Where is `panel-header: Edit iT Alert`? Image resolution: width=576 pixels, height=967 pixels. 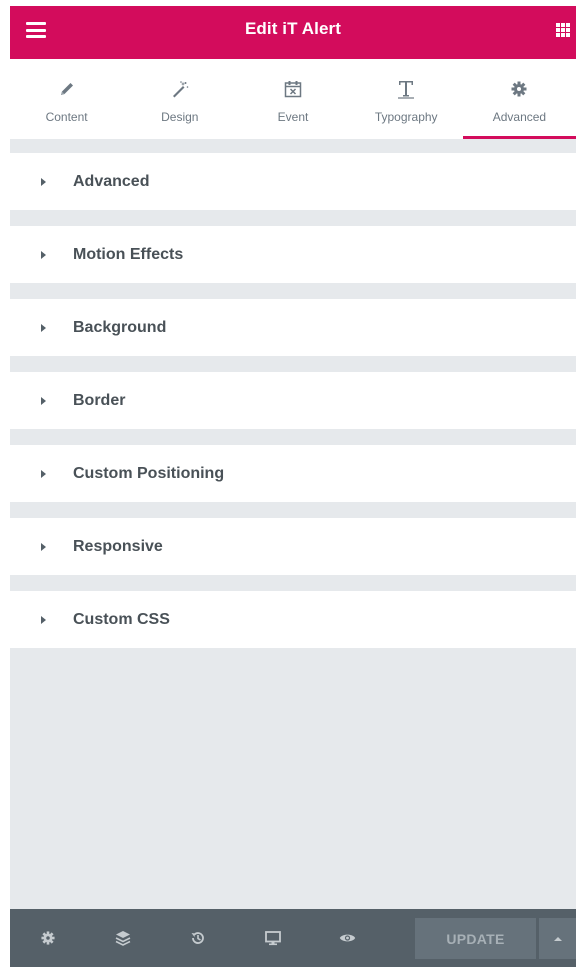
panel-header: Edit iT Alert is located at coordinates (293, 32).